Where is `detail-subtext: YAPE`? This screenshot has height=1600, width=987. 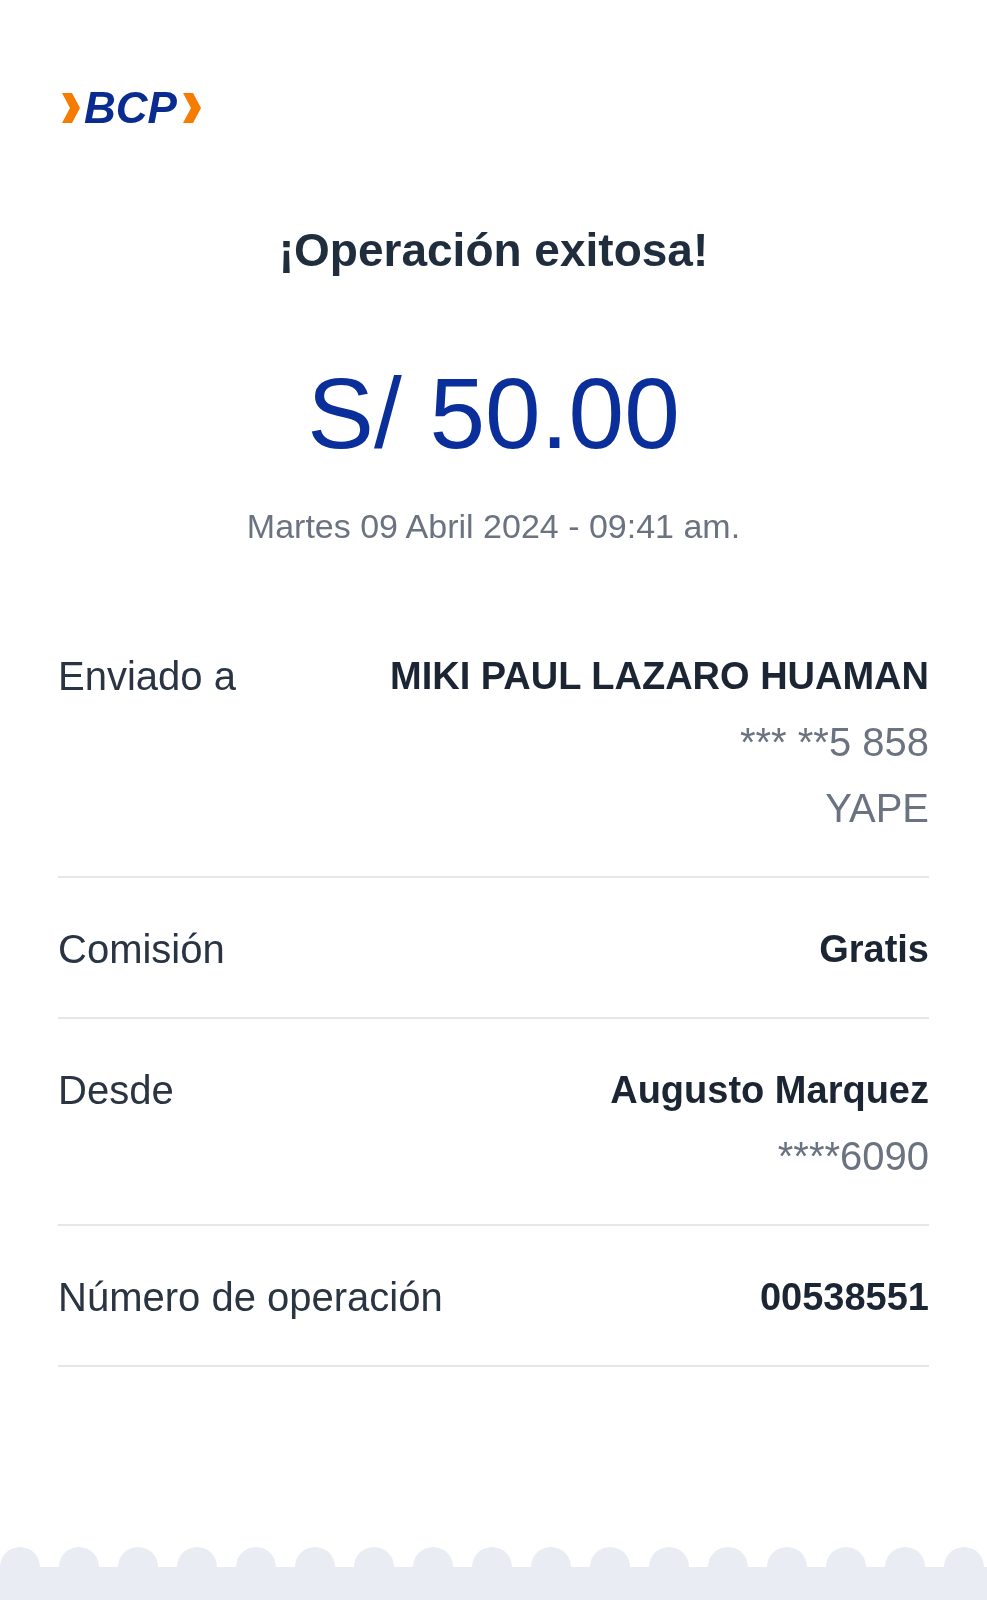
detail-subtext: YAPE is located at coordinates (877, 808).